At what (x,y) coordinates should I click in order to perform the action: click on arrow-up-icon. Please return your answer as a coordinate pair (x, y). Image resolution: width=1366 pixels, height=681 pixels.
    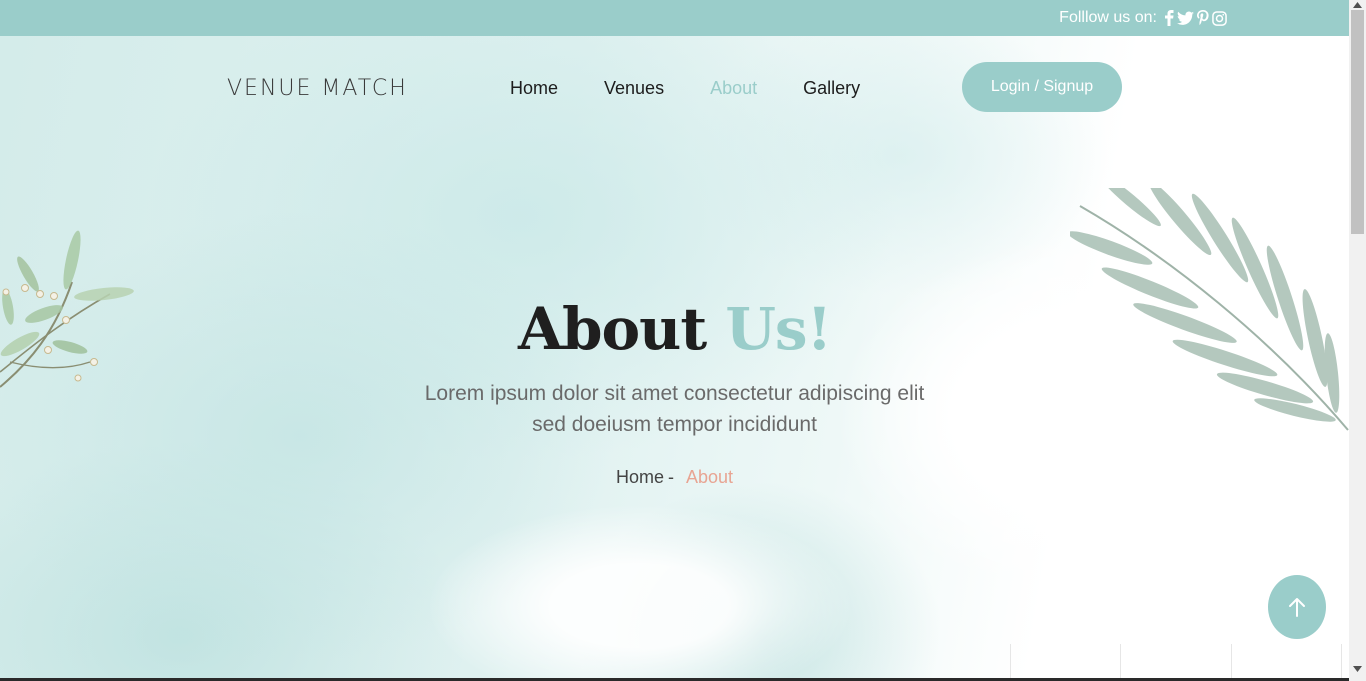
    Looking at the image, I should click on (1297, 607).